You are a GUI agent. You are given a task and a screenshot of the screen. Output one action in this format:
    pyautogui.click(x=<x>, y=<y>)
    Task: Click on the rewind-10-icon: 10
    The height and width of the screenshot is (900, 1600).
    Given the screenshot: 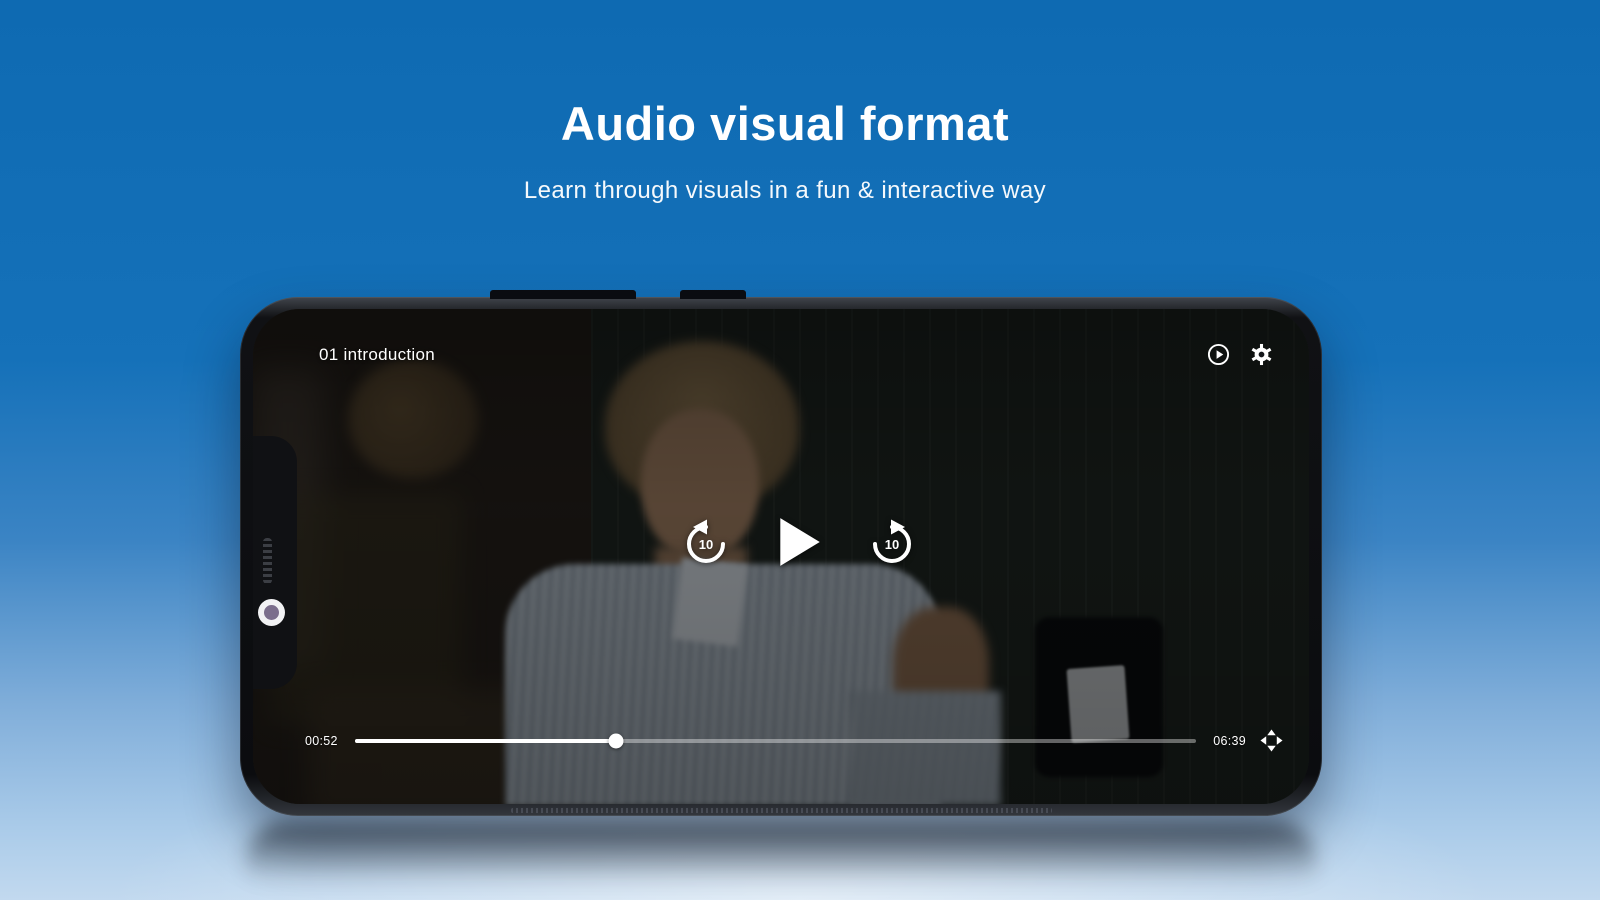 What is the action you would take?
    pyautogui.click(x=706, y=542)
    